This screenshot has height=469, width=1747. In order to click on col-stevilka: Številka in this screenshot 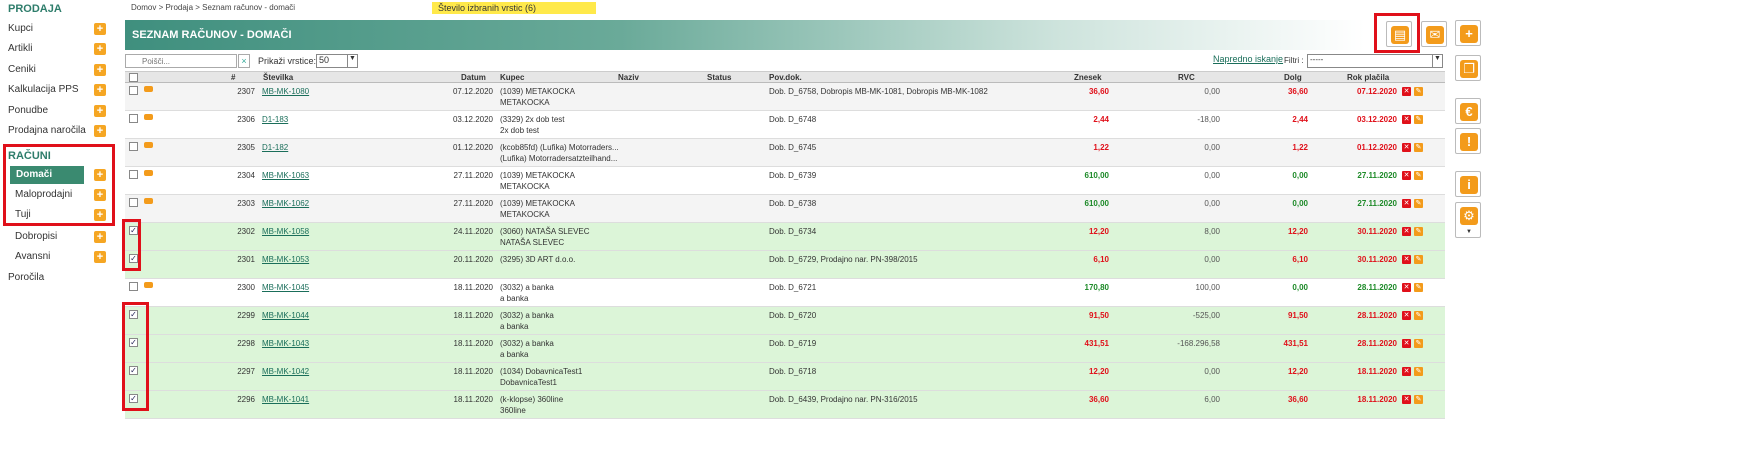, I will do `click(278, 77)`.